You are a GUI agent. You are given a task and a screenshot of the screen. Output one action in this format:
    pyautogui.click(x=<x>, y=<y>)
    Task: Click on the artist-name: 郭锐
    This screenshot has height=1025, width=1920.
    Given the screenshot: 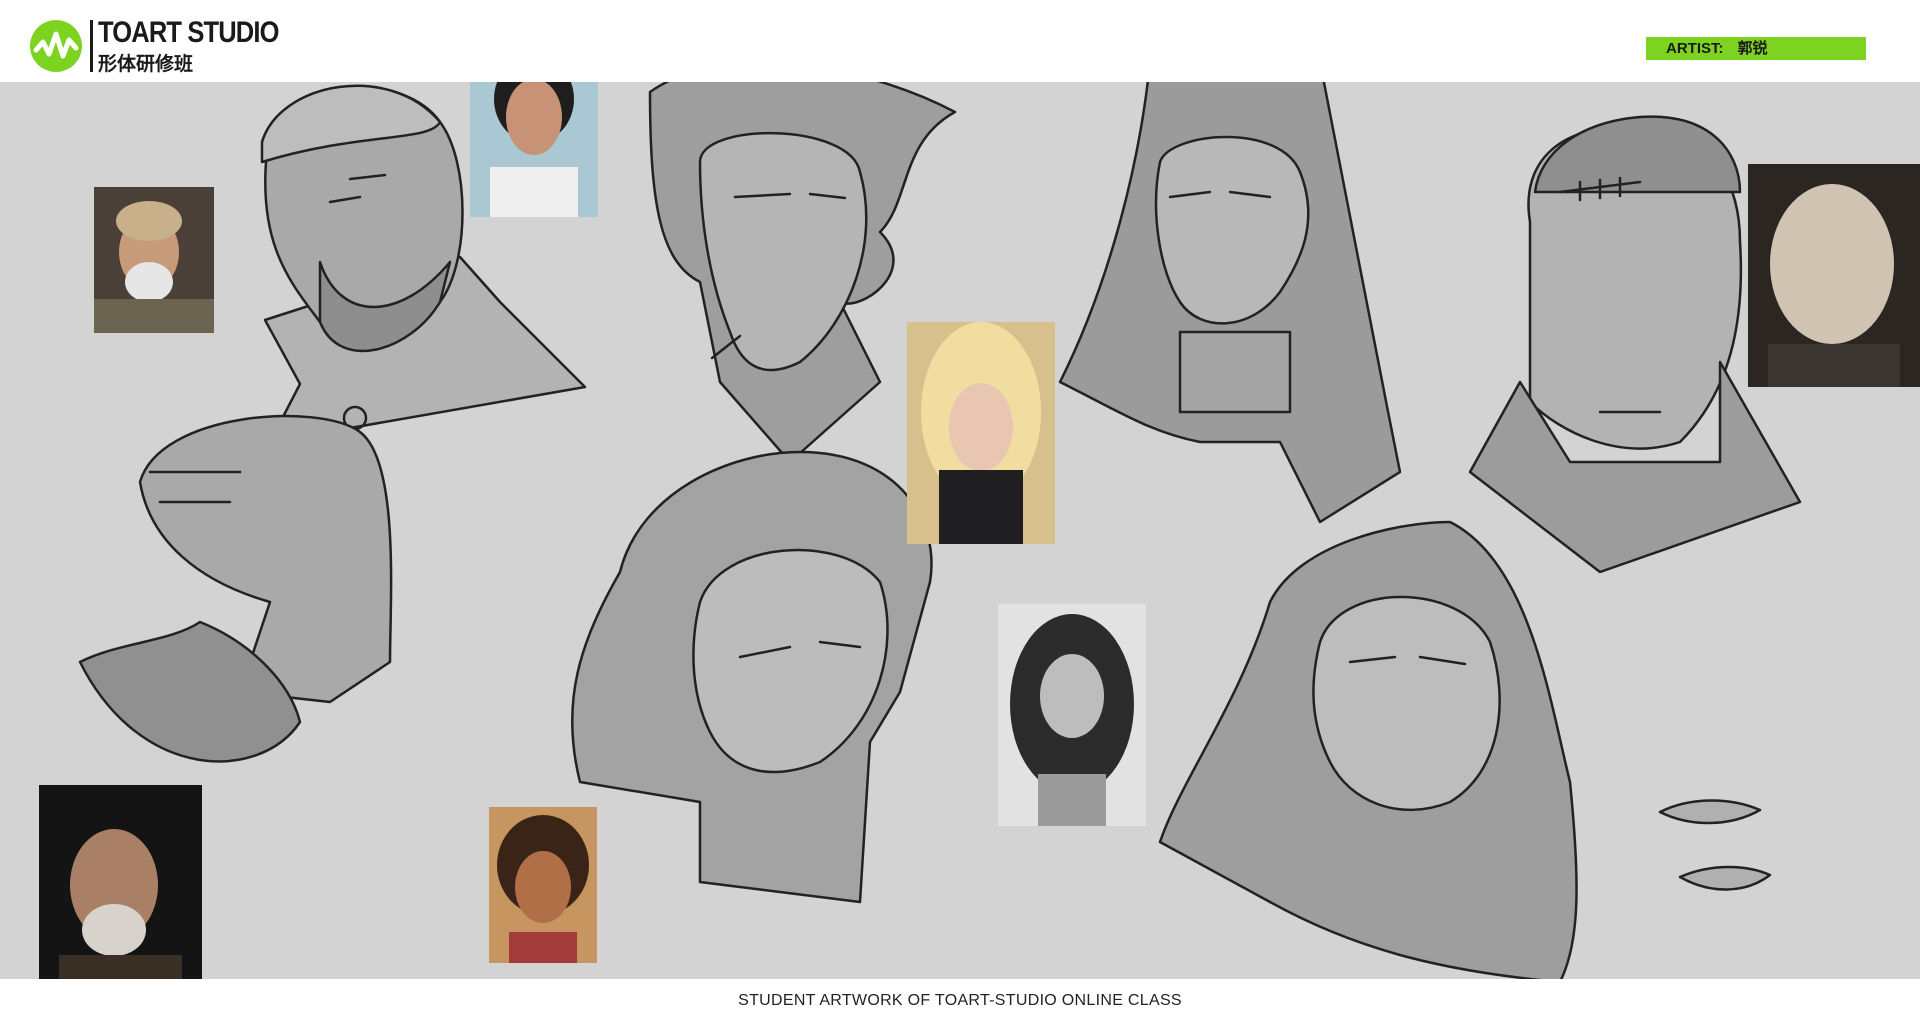 What is the action you would take?
    pyautogui.click(x=1752, y=48)
    